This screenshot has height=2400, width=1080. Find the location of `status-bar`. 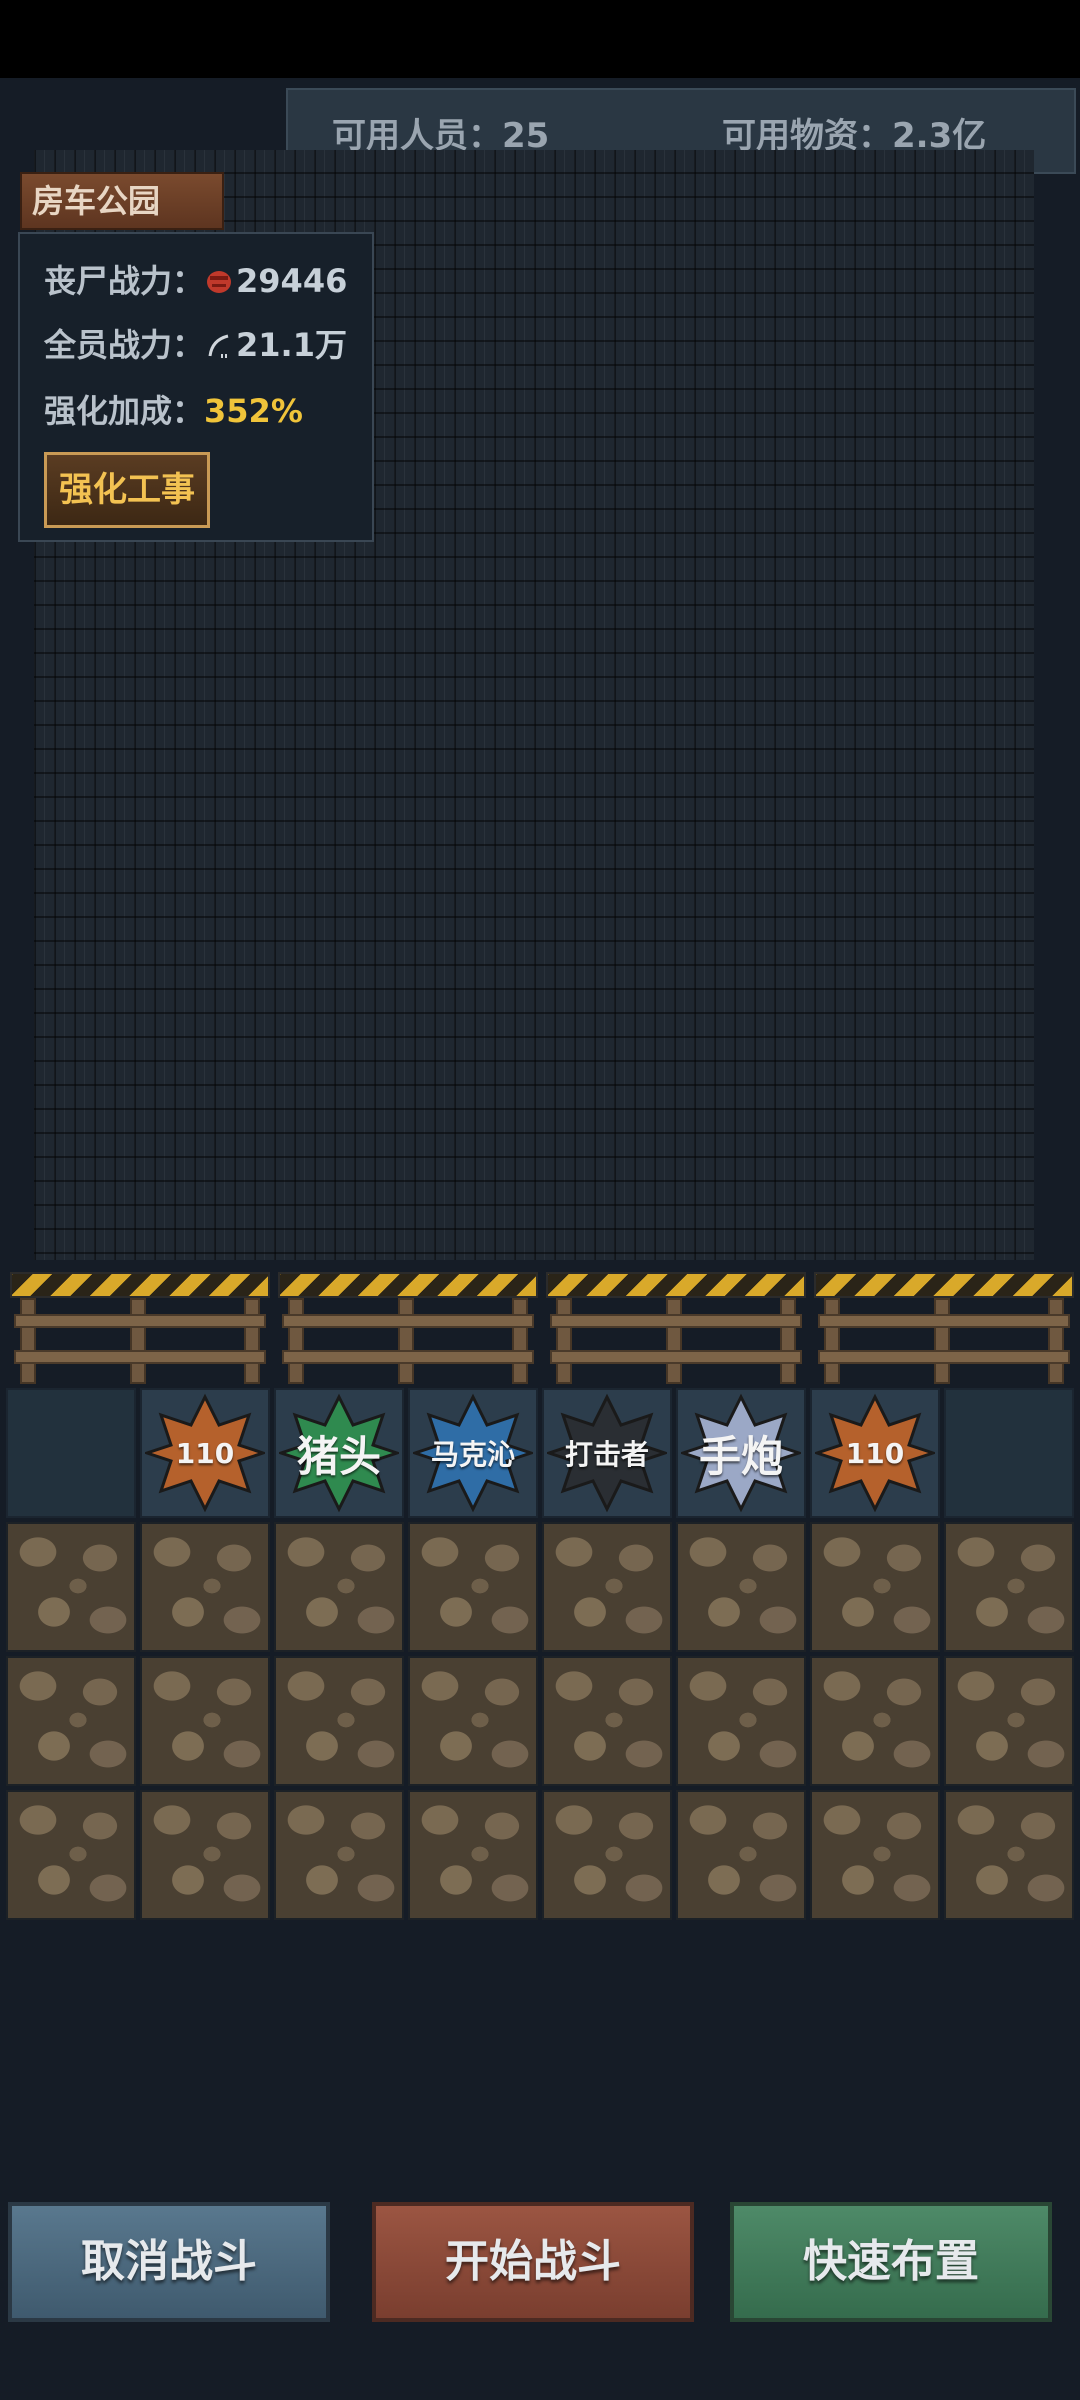

status-bar is located at coordinates (540, 39).